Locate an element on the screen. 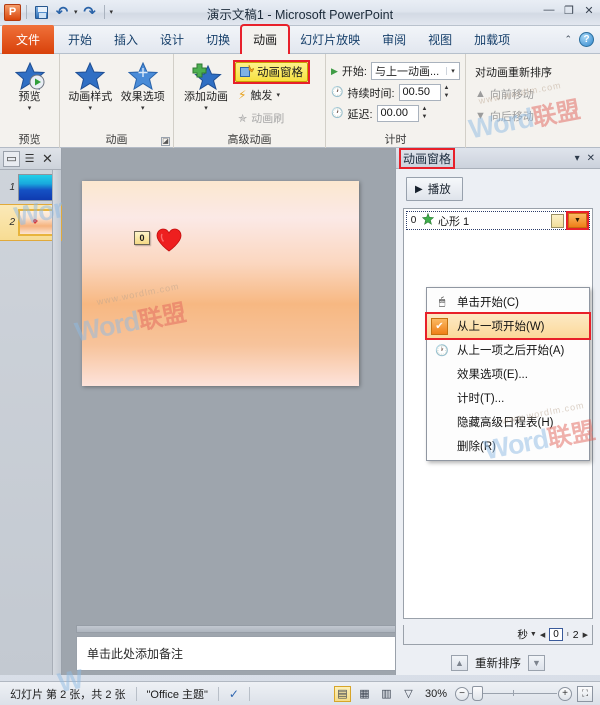 The image size is (600, 705). start-caret-icon: ▾ is located at coordinates (452, 71).